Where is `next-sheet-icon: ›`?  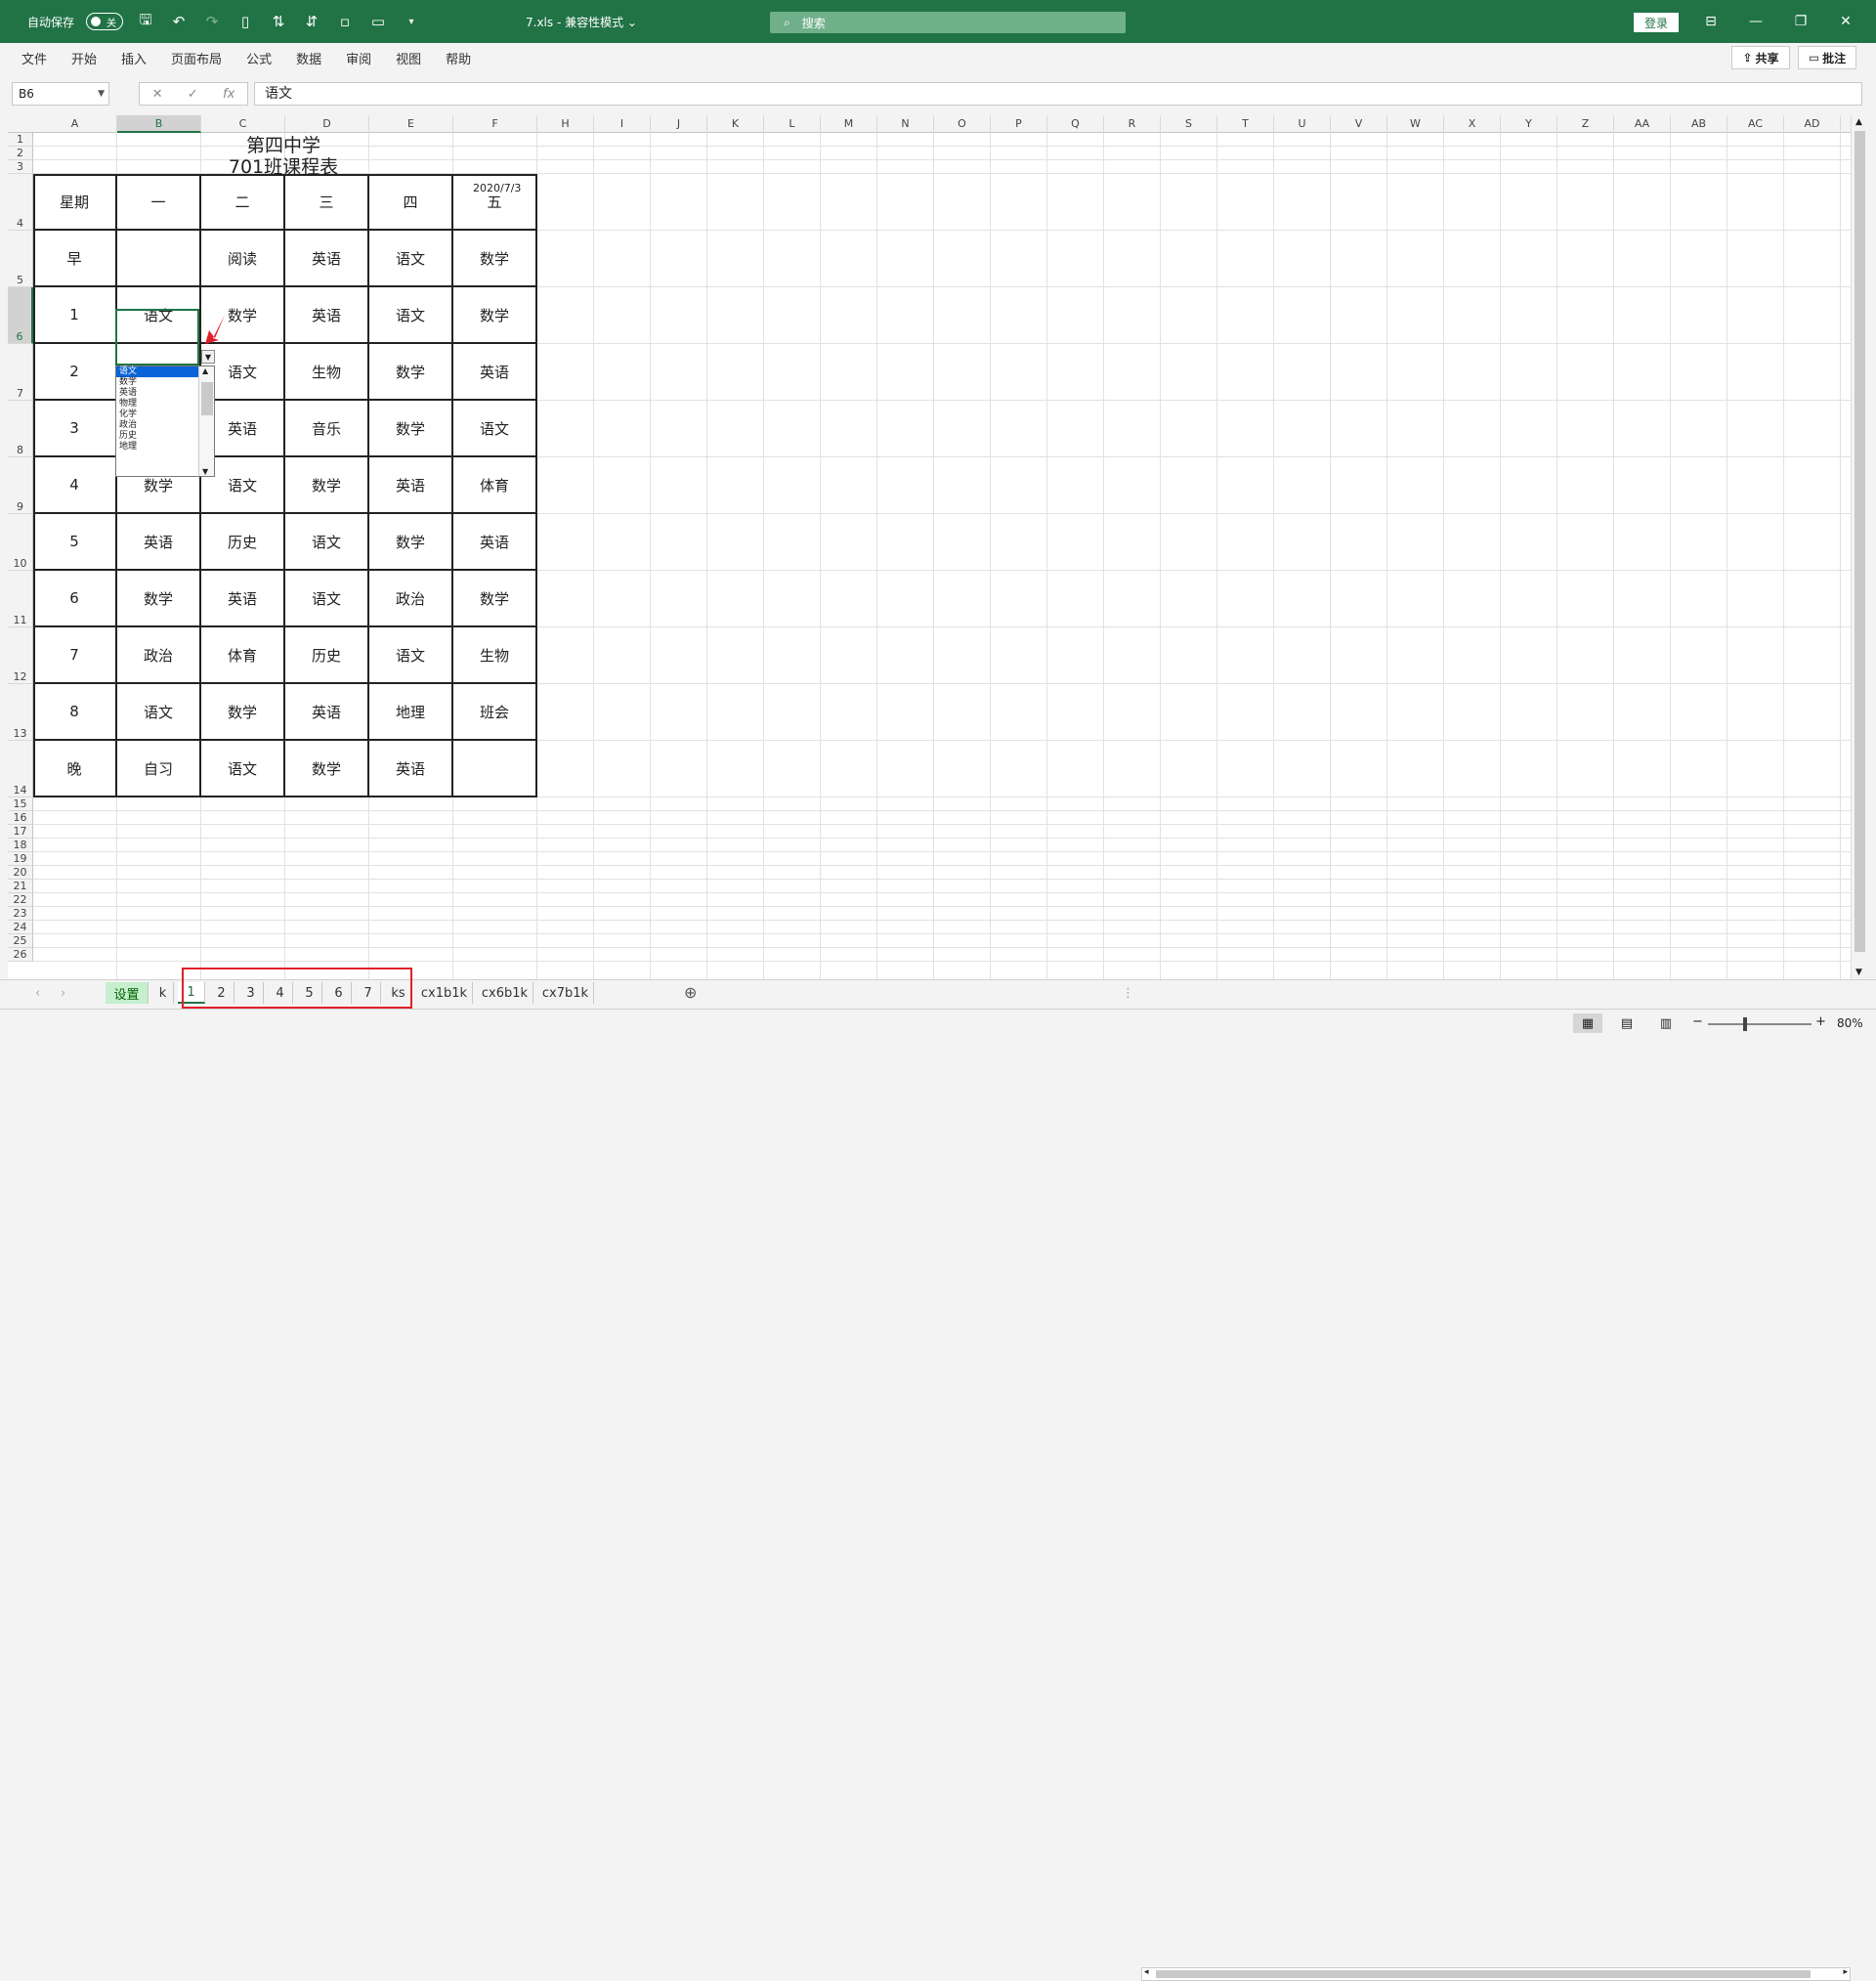 next-sheet-icon: › is located at coordinates (63, 993).